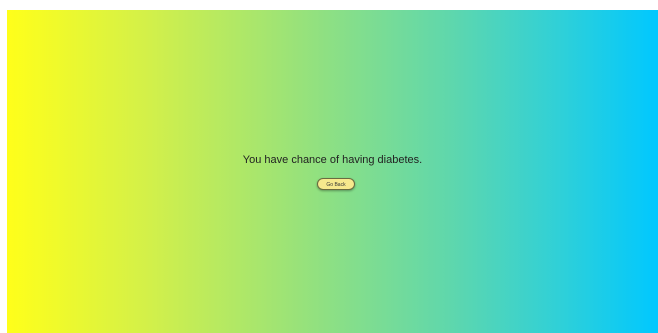  I want to click on go-back-button: Go Back, so click(336, 184).